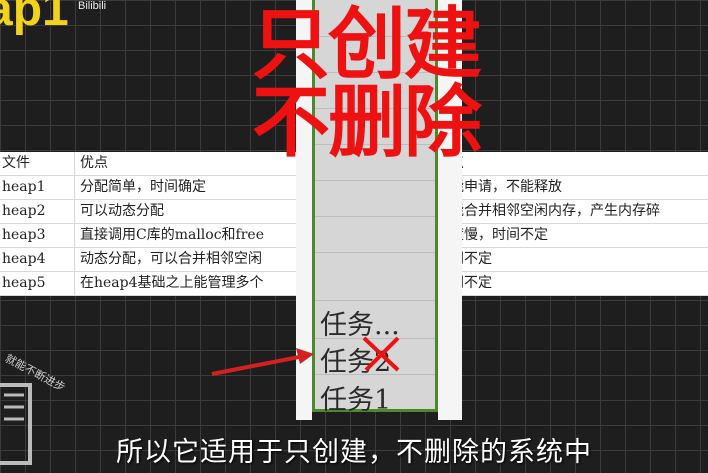  What do you see at coordinates (262, 362) in the screenshot?
I see `arrow-icon` at bounding box center [262, 362].